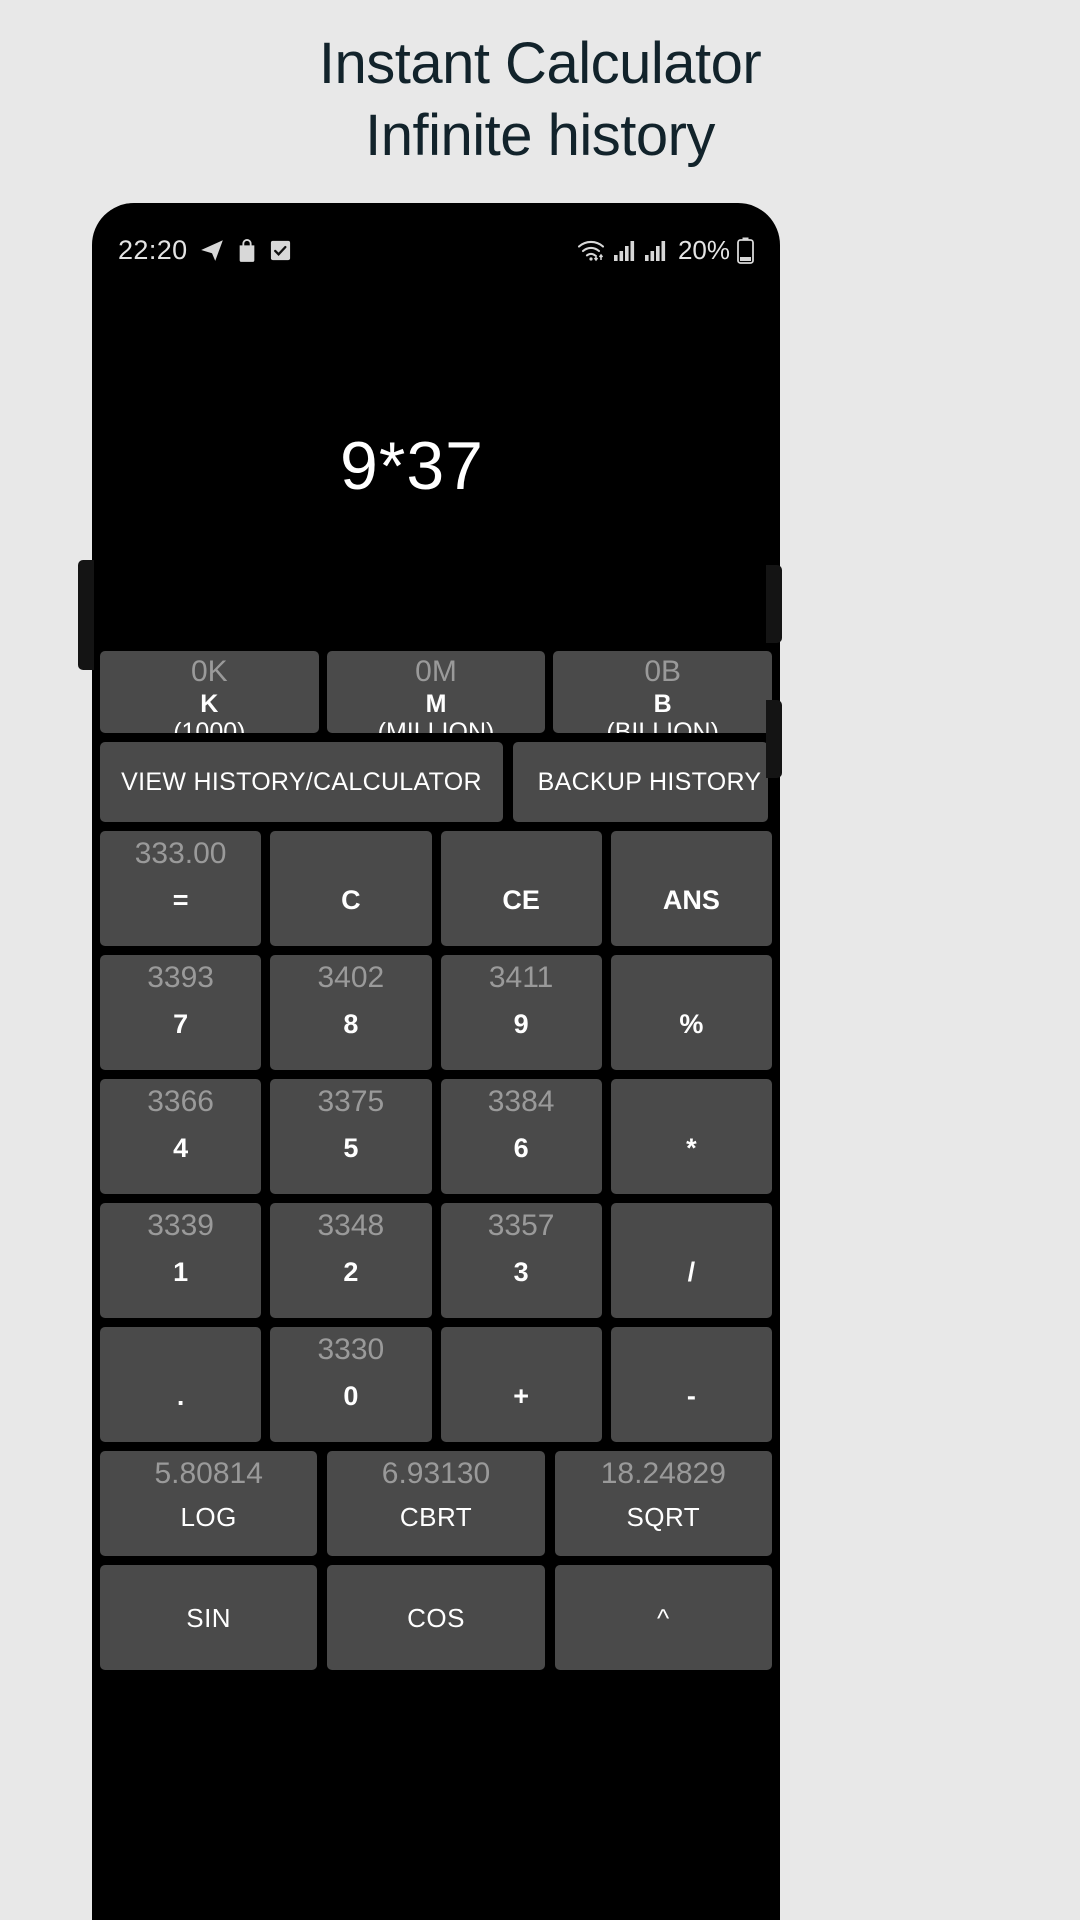  Describe the element at coordinates (351, 977) in the screenshot. I see `key-8-history: 3402` at that location.